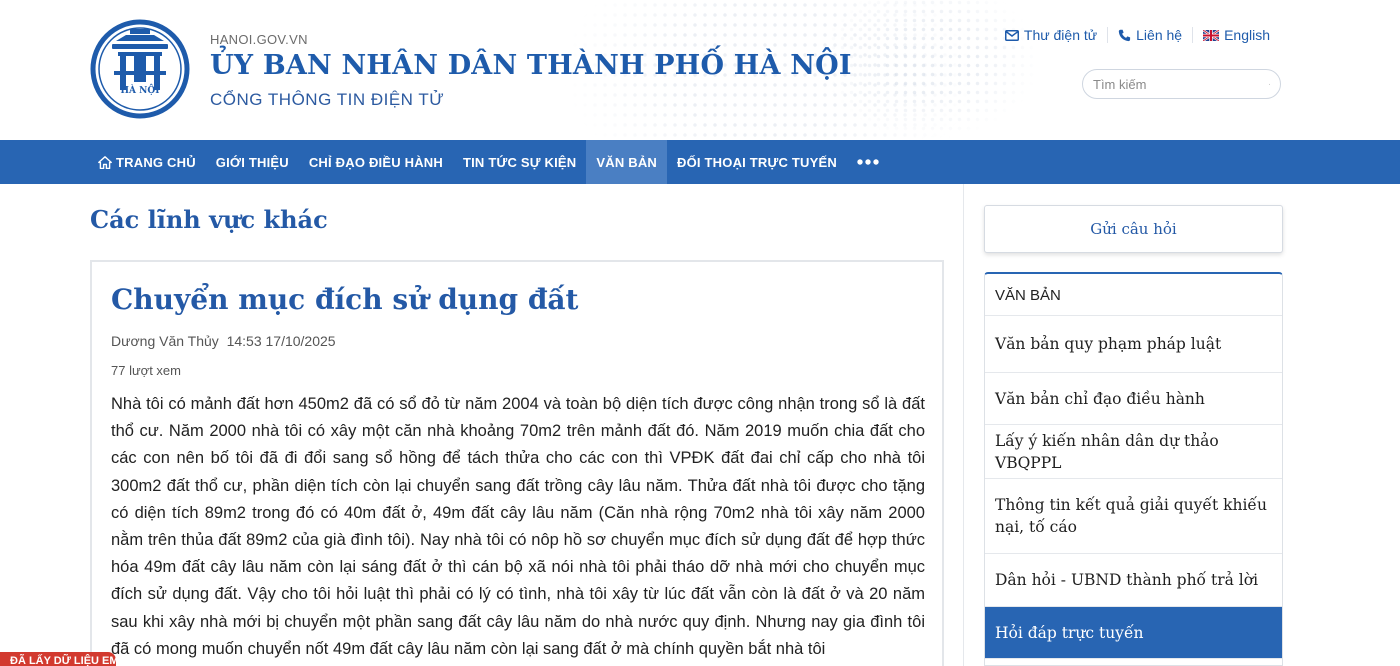 This screenshot has height=666, width=1400. I want to click on article-views: 77 lượt xem, so click(146, 370).